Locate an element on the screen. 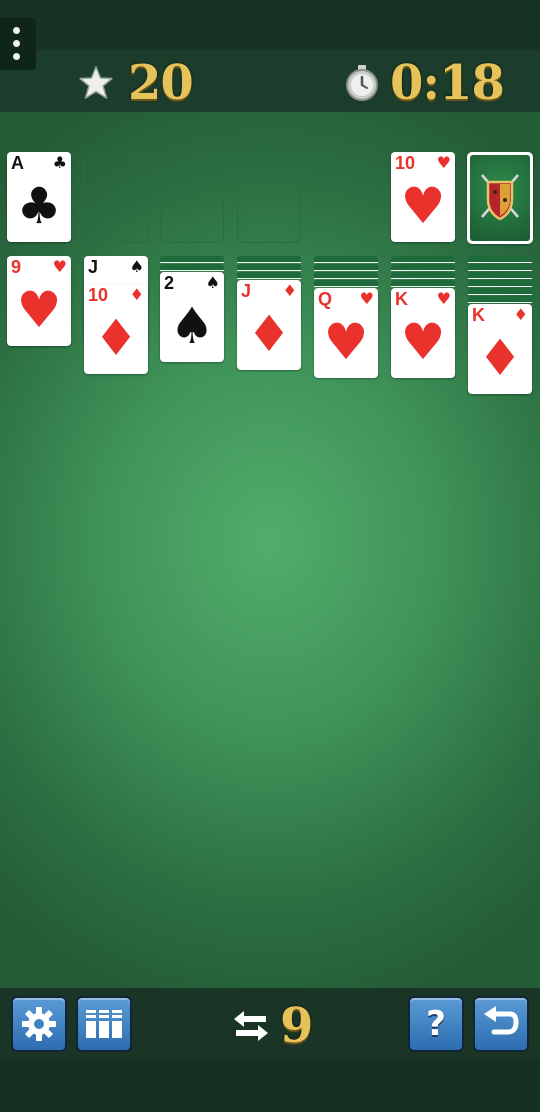 Image resolution: width=540 pixels, height=1112 pixels. tableau-card: J ♦ ♦ is located at coordinates (269, 325).